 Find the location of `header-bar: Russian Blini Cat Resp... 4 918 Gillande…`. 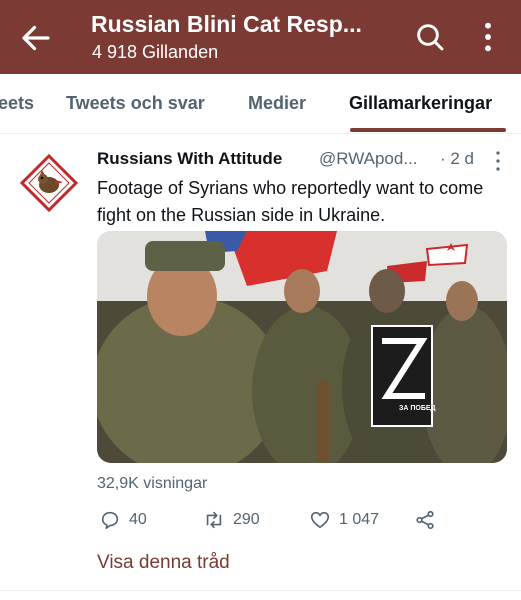

header-bar: Russian Blini Cat Resp... 4 918 Gillande… is located at coordinates (260, 37).